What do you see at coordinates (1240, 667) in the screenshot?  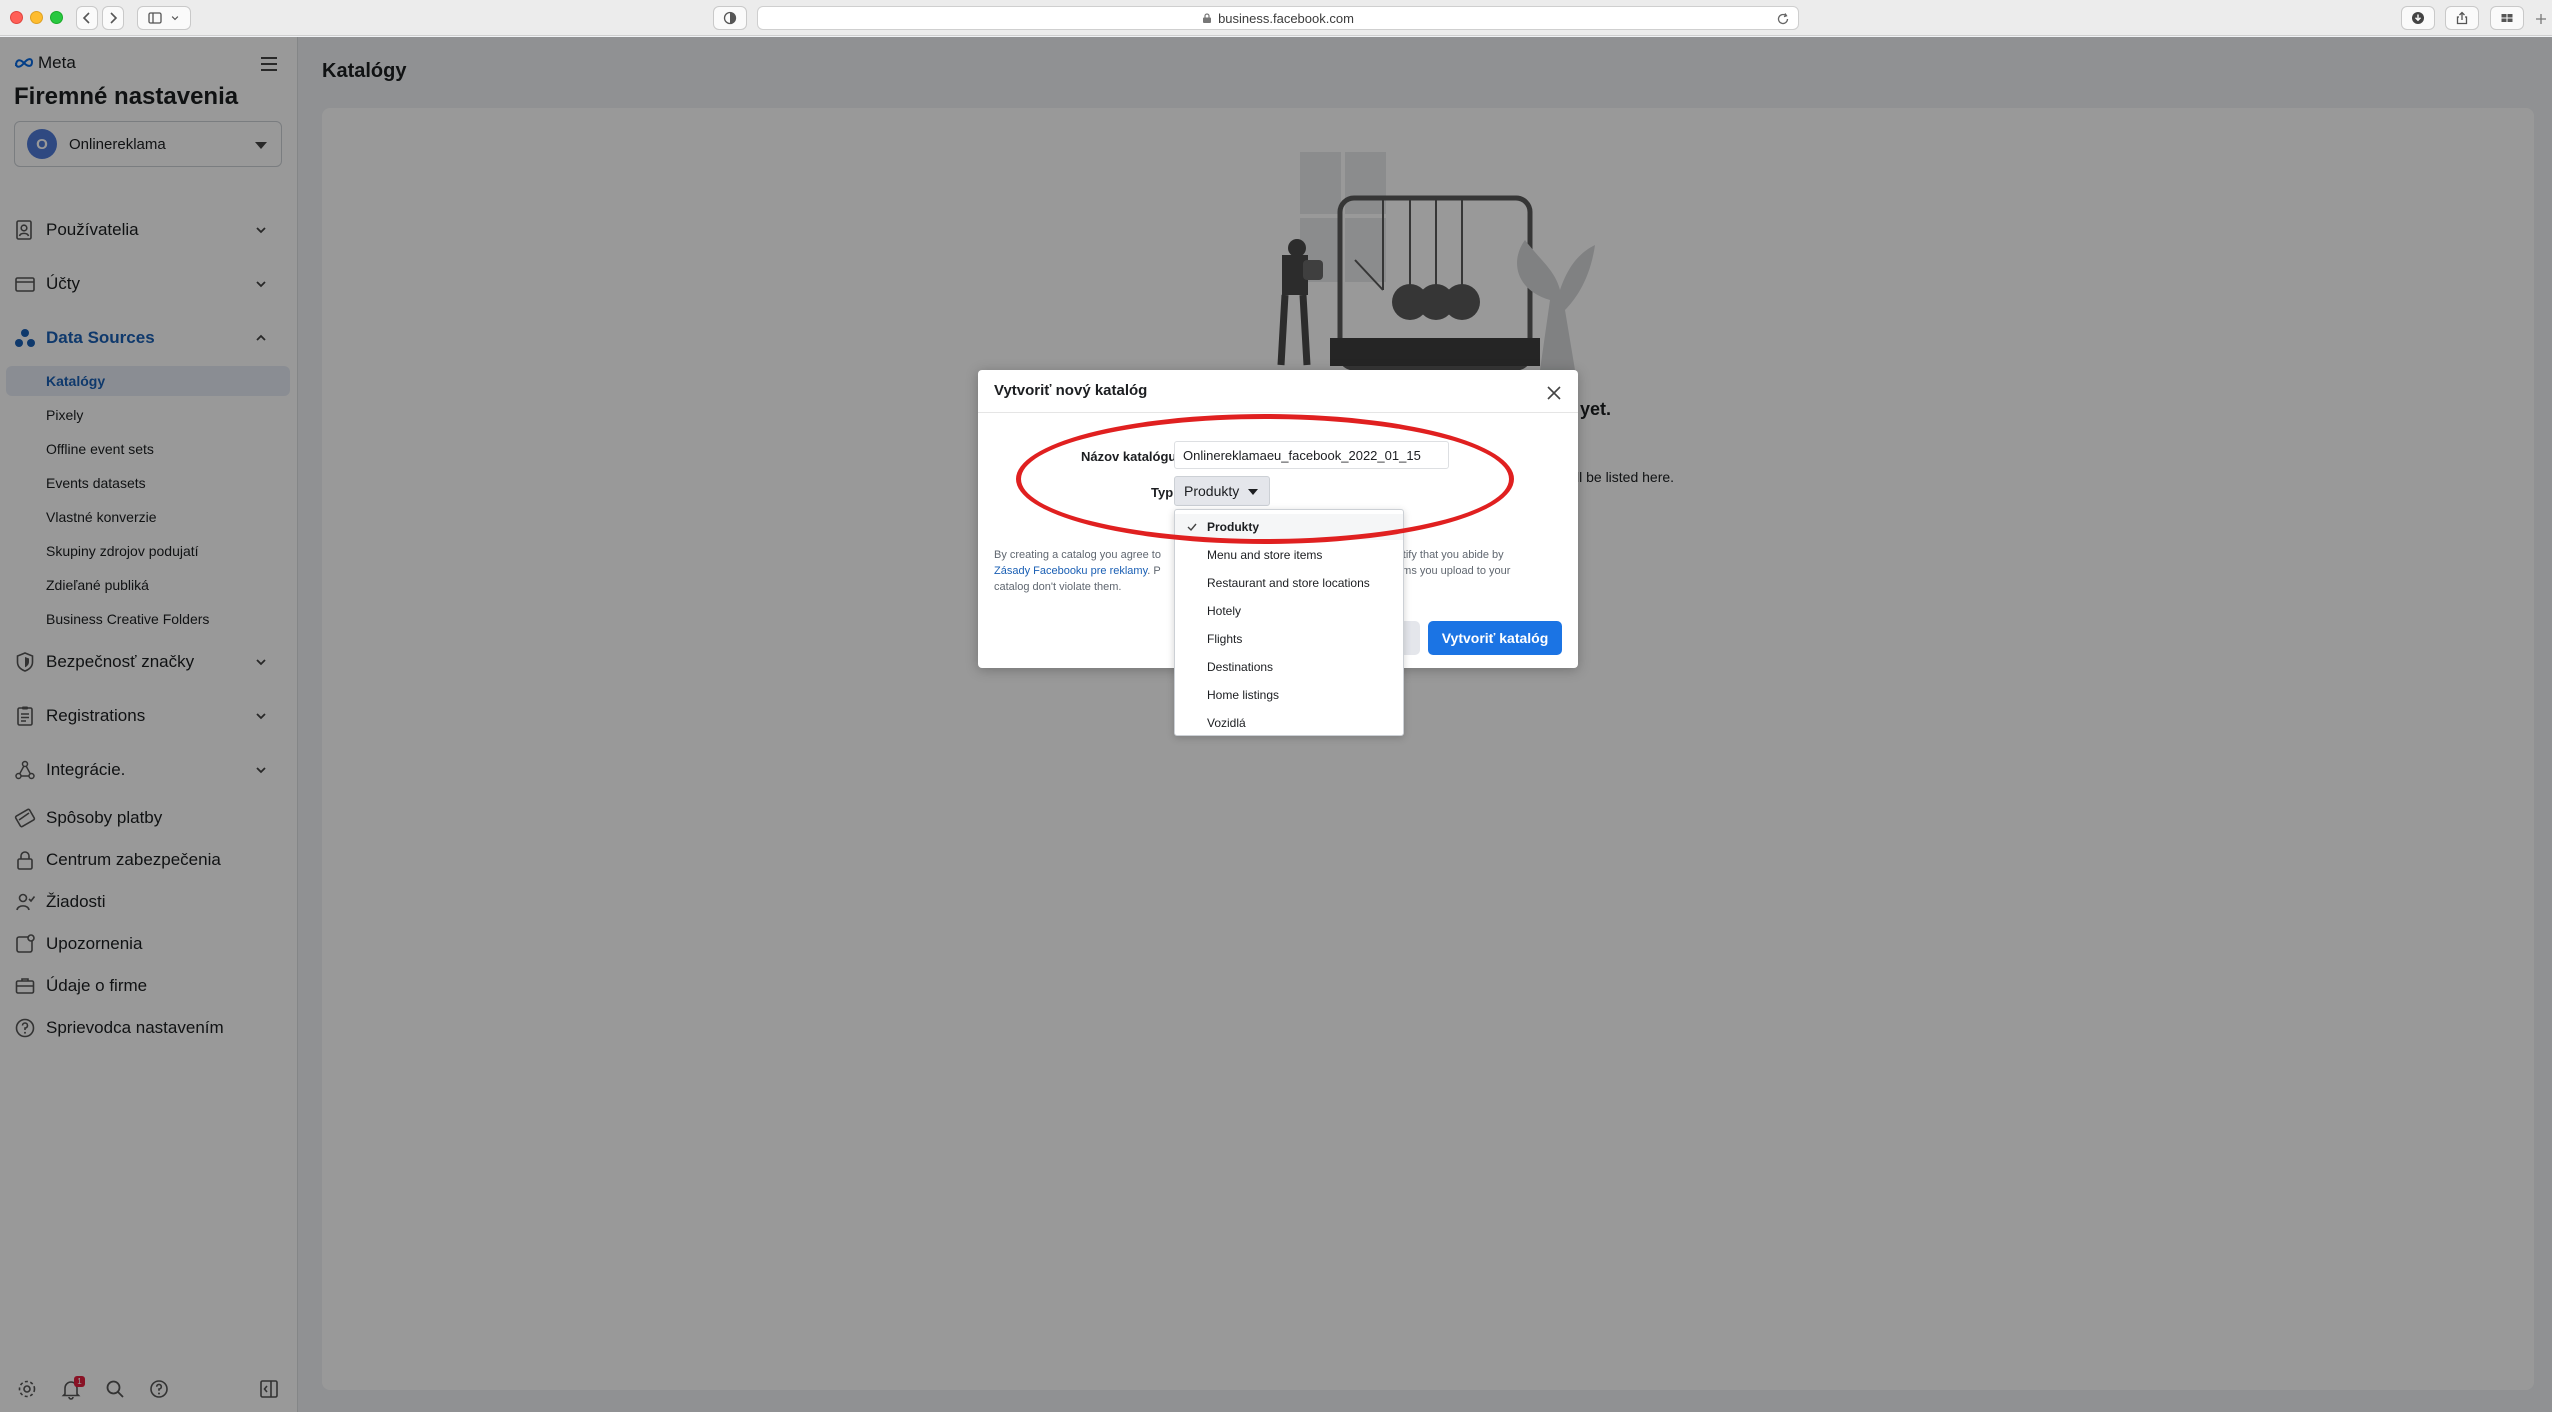 I see `menu-item-label: Destinations` at bounding box center [1240, 667].